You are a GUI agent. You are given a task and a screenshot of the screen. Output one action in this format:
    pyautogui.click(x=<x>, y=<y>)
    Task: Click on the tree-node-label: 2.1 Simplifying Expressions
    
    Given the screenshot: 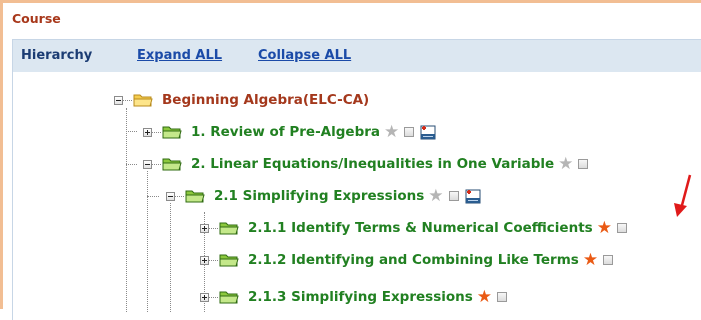 What is the action you would take?
    pyautogui.click(x=319, y=196)
    